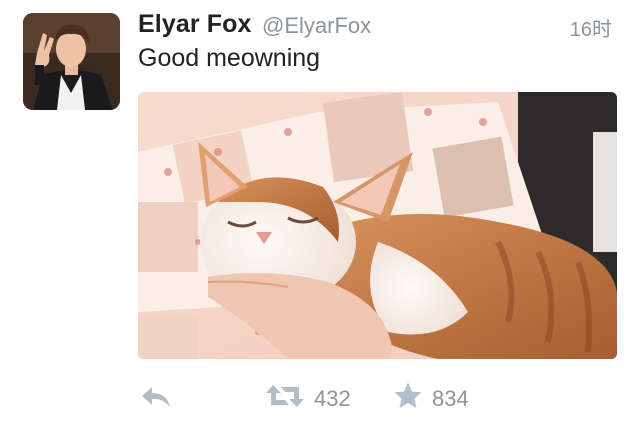 The image size is (640, 422). Describe the element at coordinates (450, 398) in the screenshot. I see `favorite-count: 834` at that location.